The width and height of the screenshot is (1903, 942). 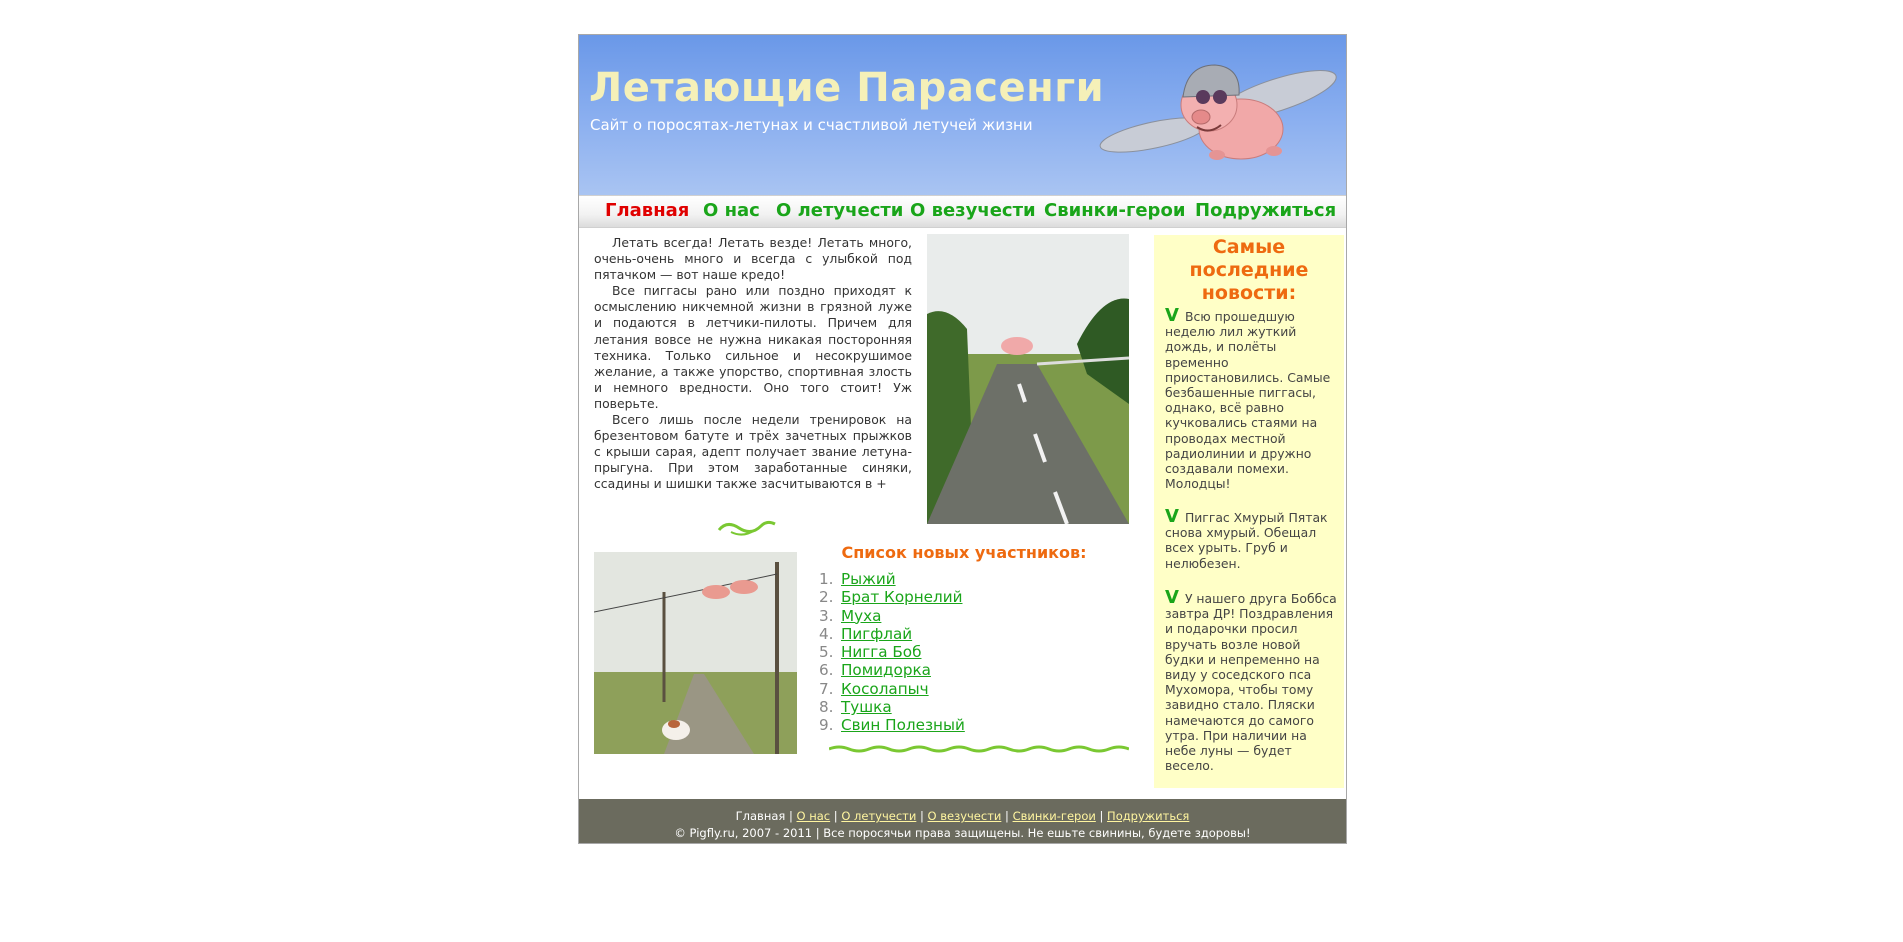 What do you see at coordinates (761, 816) in the screenshot?
I see `footer-home: Главная` at bounding box center [761, 816].